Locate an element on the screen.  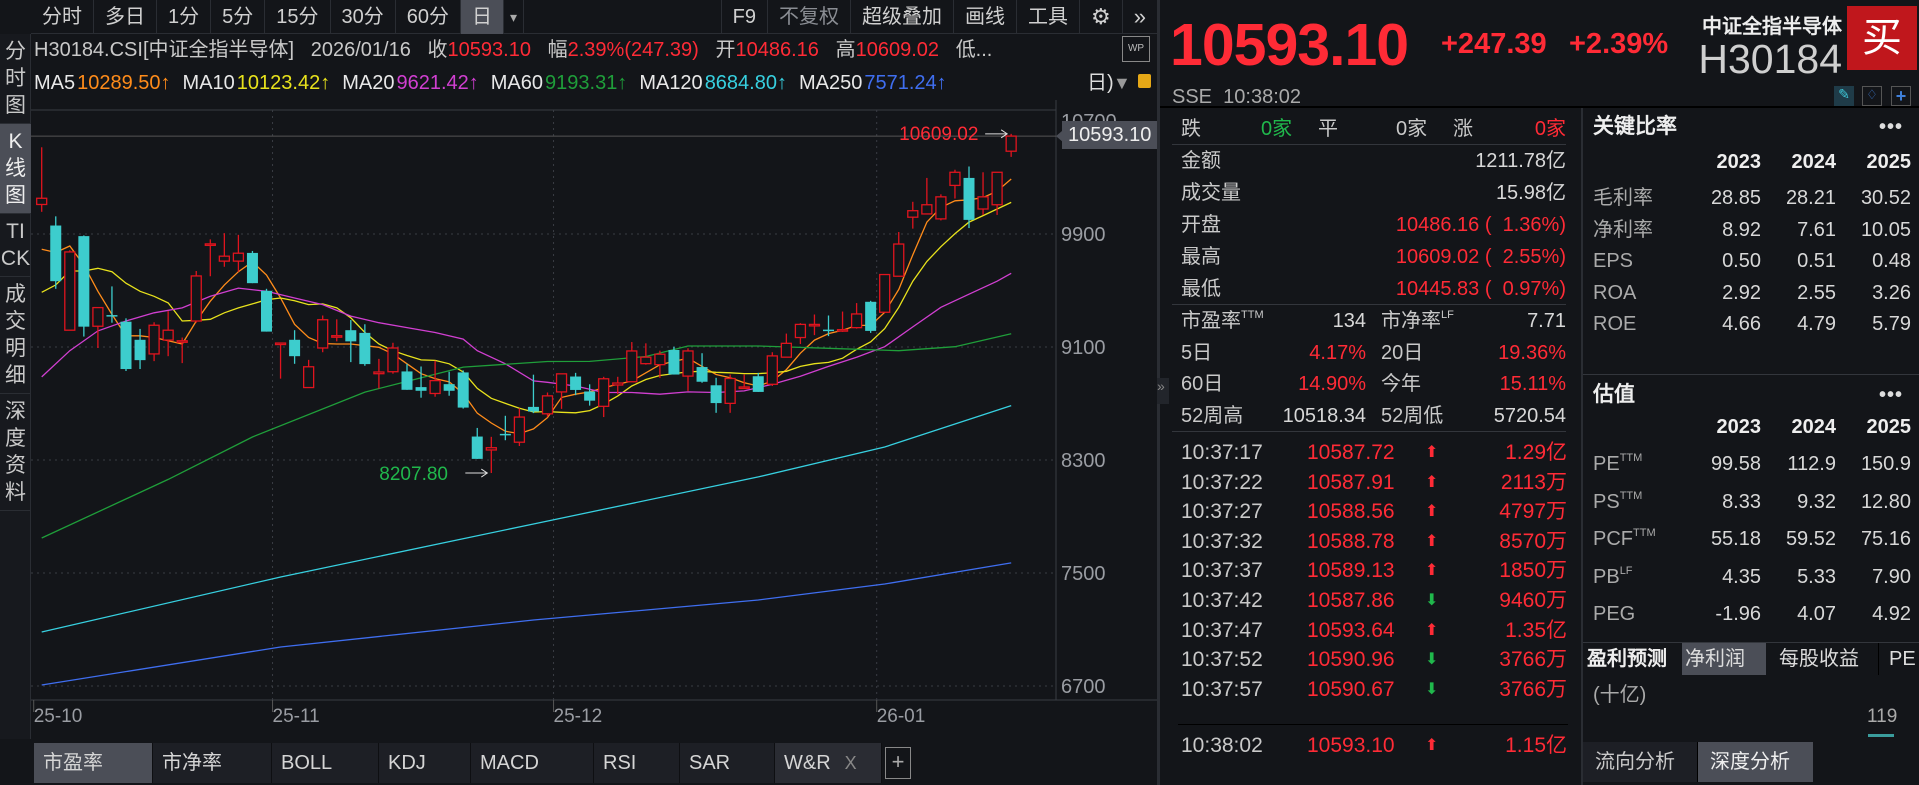
forecast-tab-net-profit: 净利润 is located at coordinates (1724, 659).